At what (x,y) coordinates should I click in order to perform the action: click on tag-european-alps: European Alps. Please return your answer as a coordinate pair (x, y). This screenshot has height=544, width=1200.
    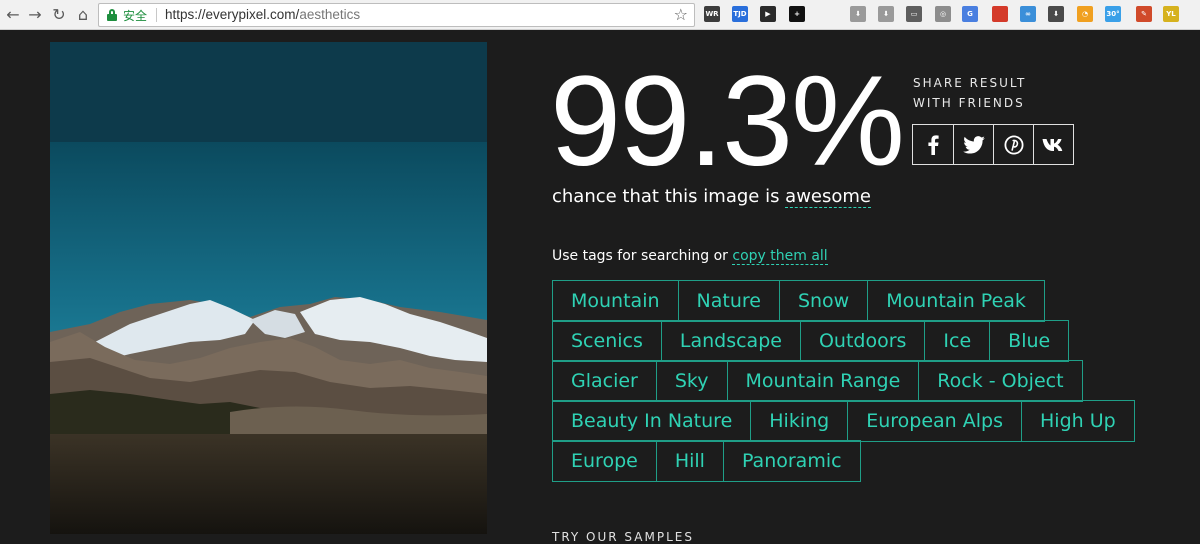
    Looking at the image, I should click on (934, 421).